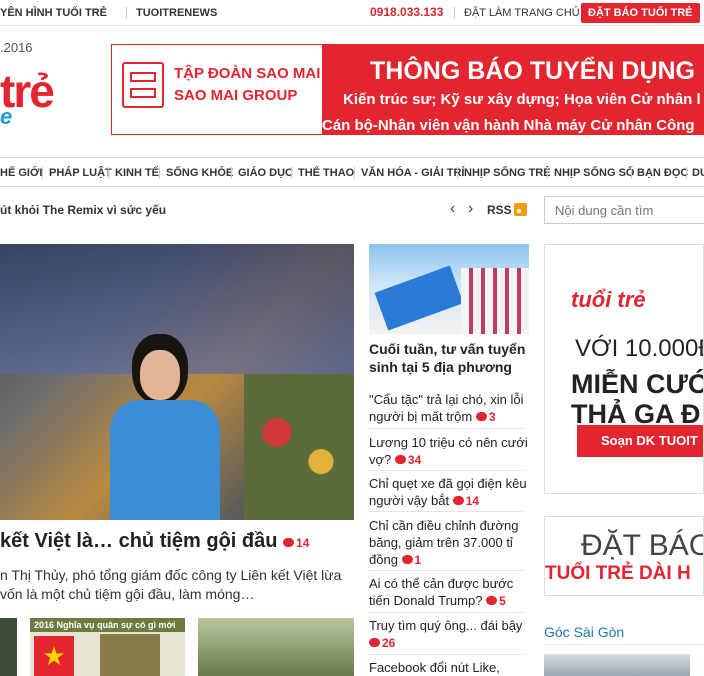 The image size is (704, 676). I want to click on hero-comment-value: 14, so click(303, 543).